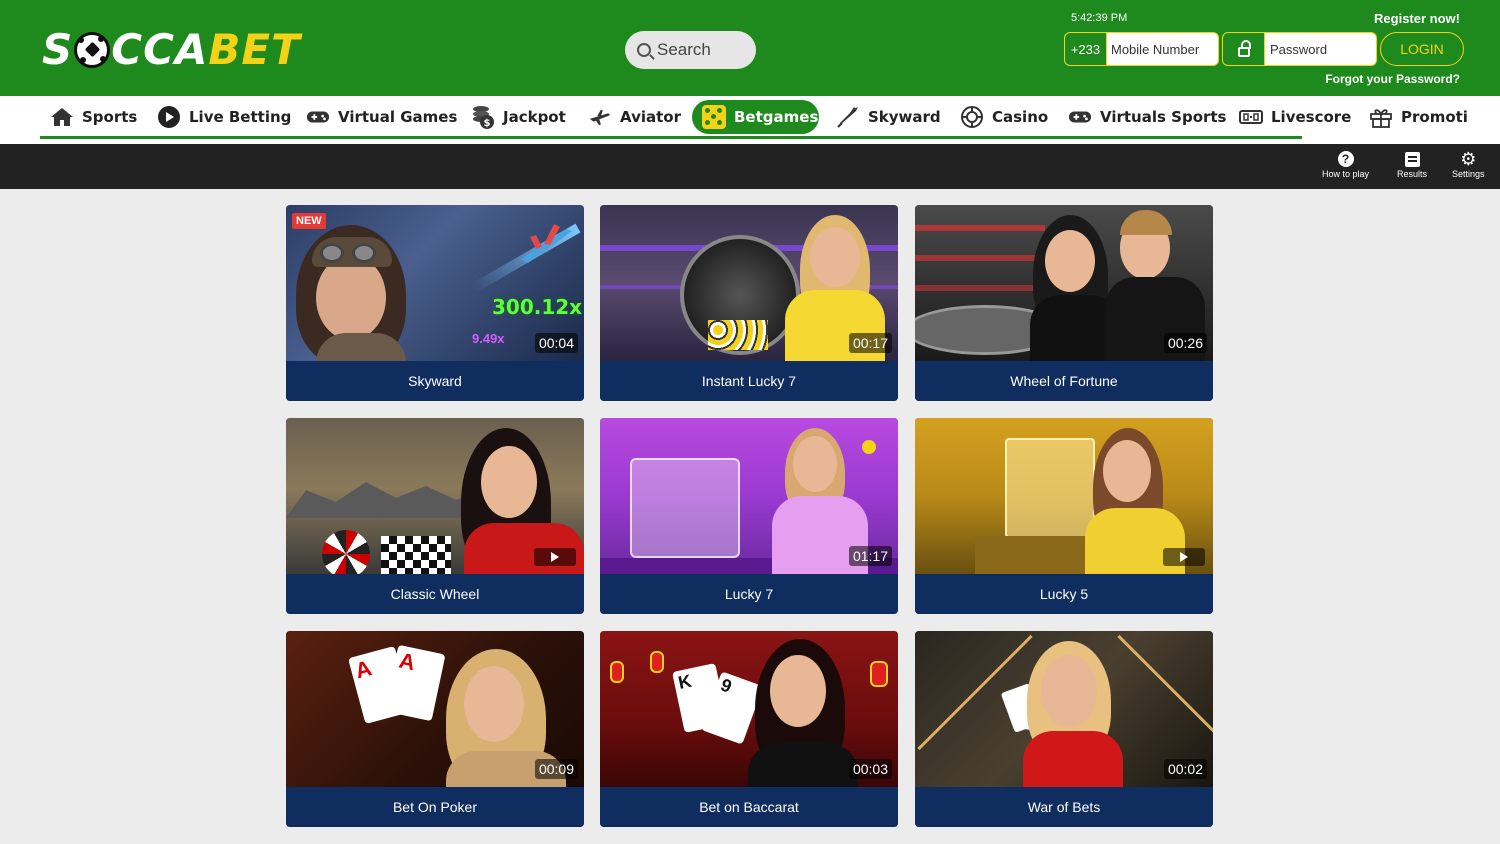 This screenshot has height=844, width=1500. What do you see at coordinates (749, 594) in the screenshot?
I see `game-title: Lucky 7` at bounding box center [749, 594].